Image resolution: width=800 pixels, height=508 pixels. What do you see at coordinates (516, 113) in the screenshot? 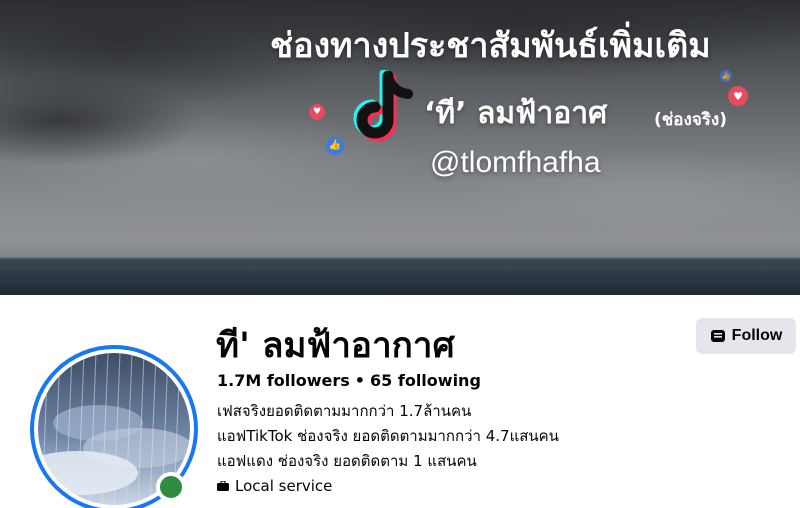
I see `cover-page-name: ‘ที’ ลมฟ้าอาศ` at bounding box center [516, 113].